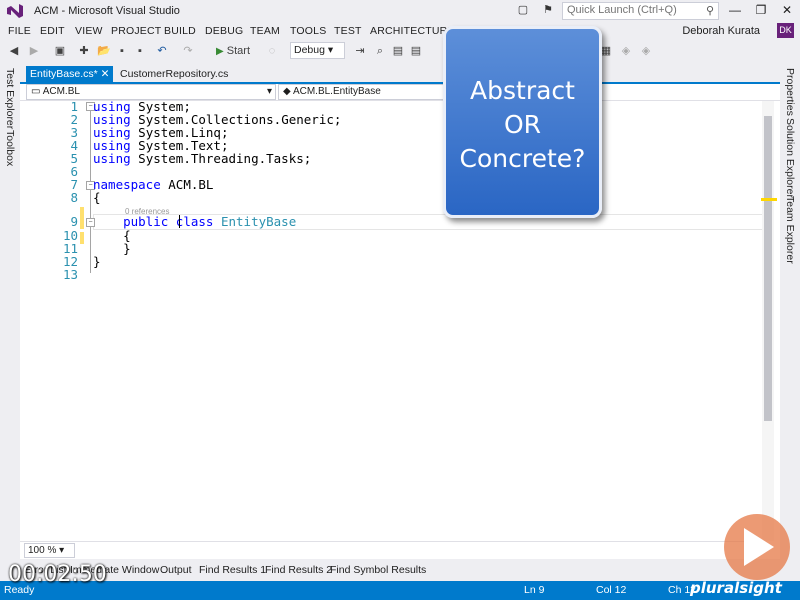 Image resolution: width=800 pixels, height=600 pixels. What do you see at coordinates (15, 11) in the screenshot?
I see `visual-studio-logo-icon` at bounding box center [15, 11].